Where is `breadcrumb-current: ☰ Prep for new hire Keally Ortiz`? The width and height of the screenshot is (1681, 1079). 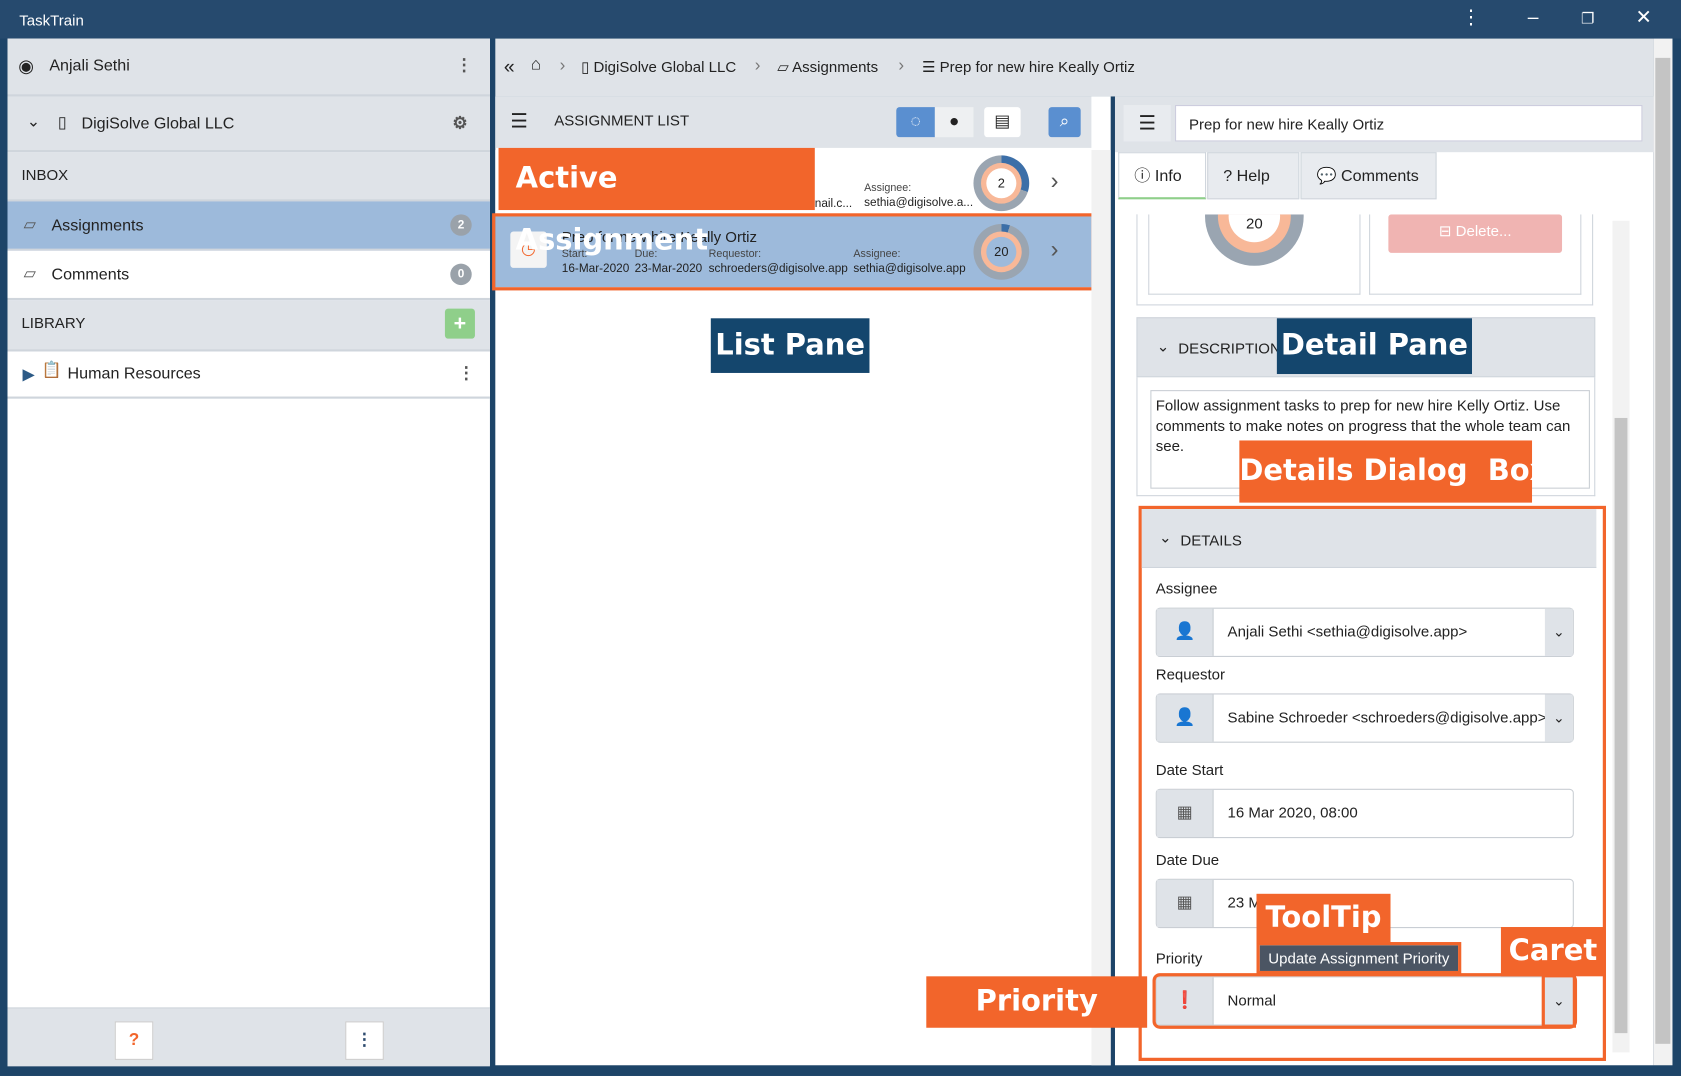 breadcrumb-current: ☰ Prep for new hire Keally Ortiz is located at coordinates (1028, 67).